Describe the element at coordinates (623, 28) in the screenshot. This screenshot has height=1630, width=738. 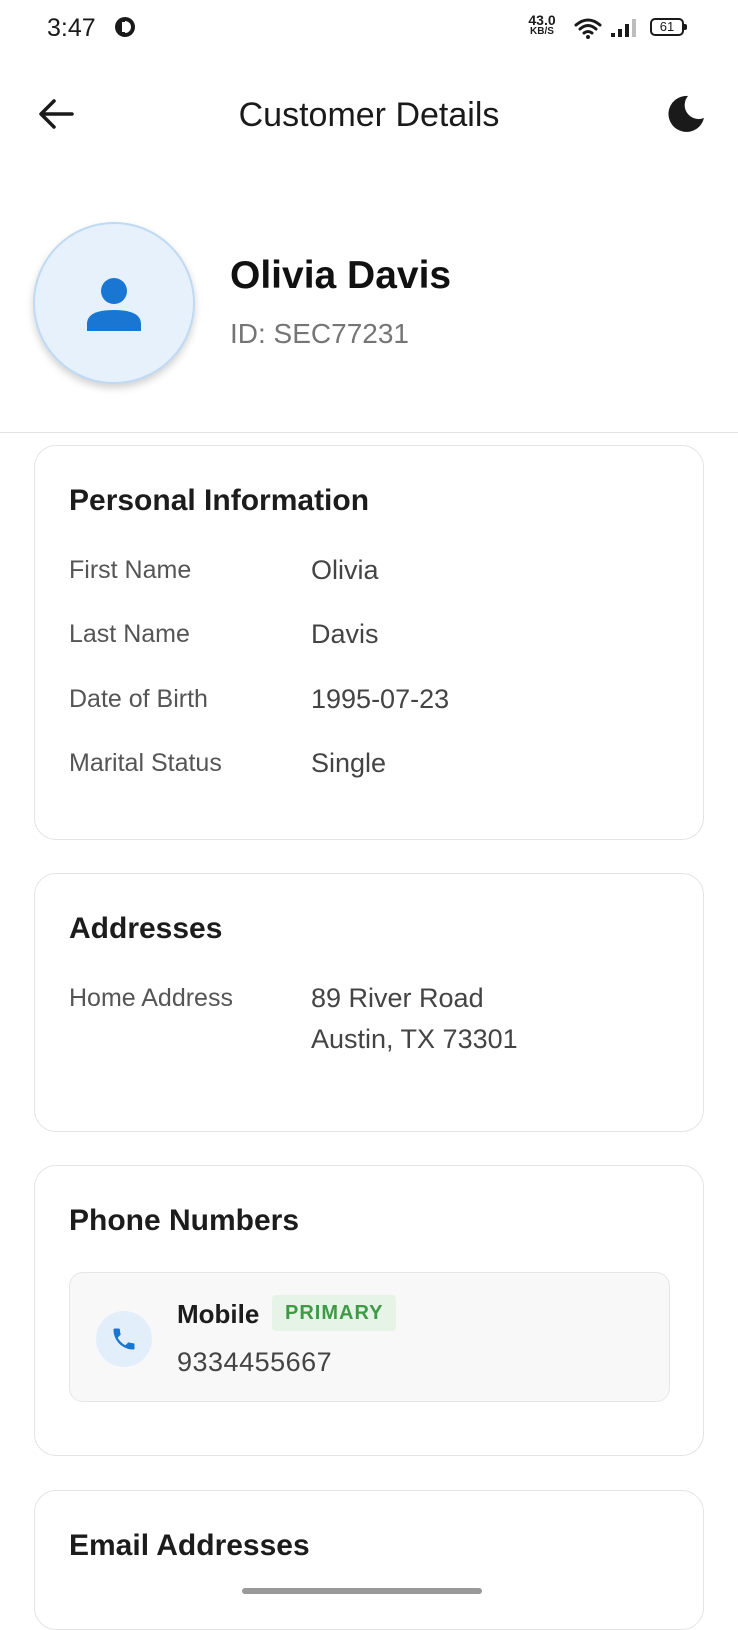
I see `signal-icon` at that location.